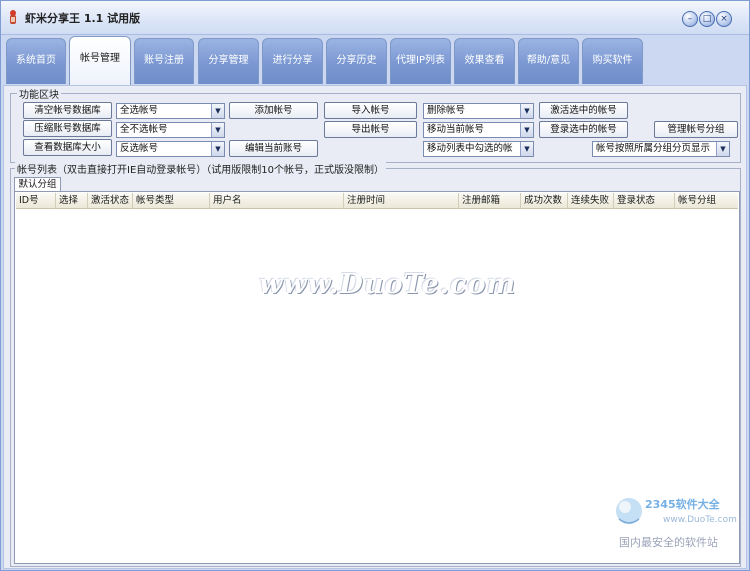 The height and width of the screenshot is (571, 750). I want to click on column-header-register-time: 注册时间, so click(401, 201).